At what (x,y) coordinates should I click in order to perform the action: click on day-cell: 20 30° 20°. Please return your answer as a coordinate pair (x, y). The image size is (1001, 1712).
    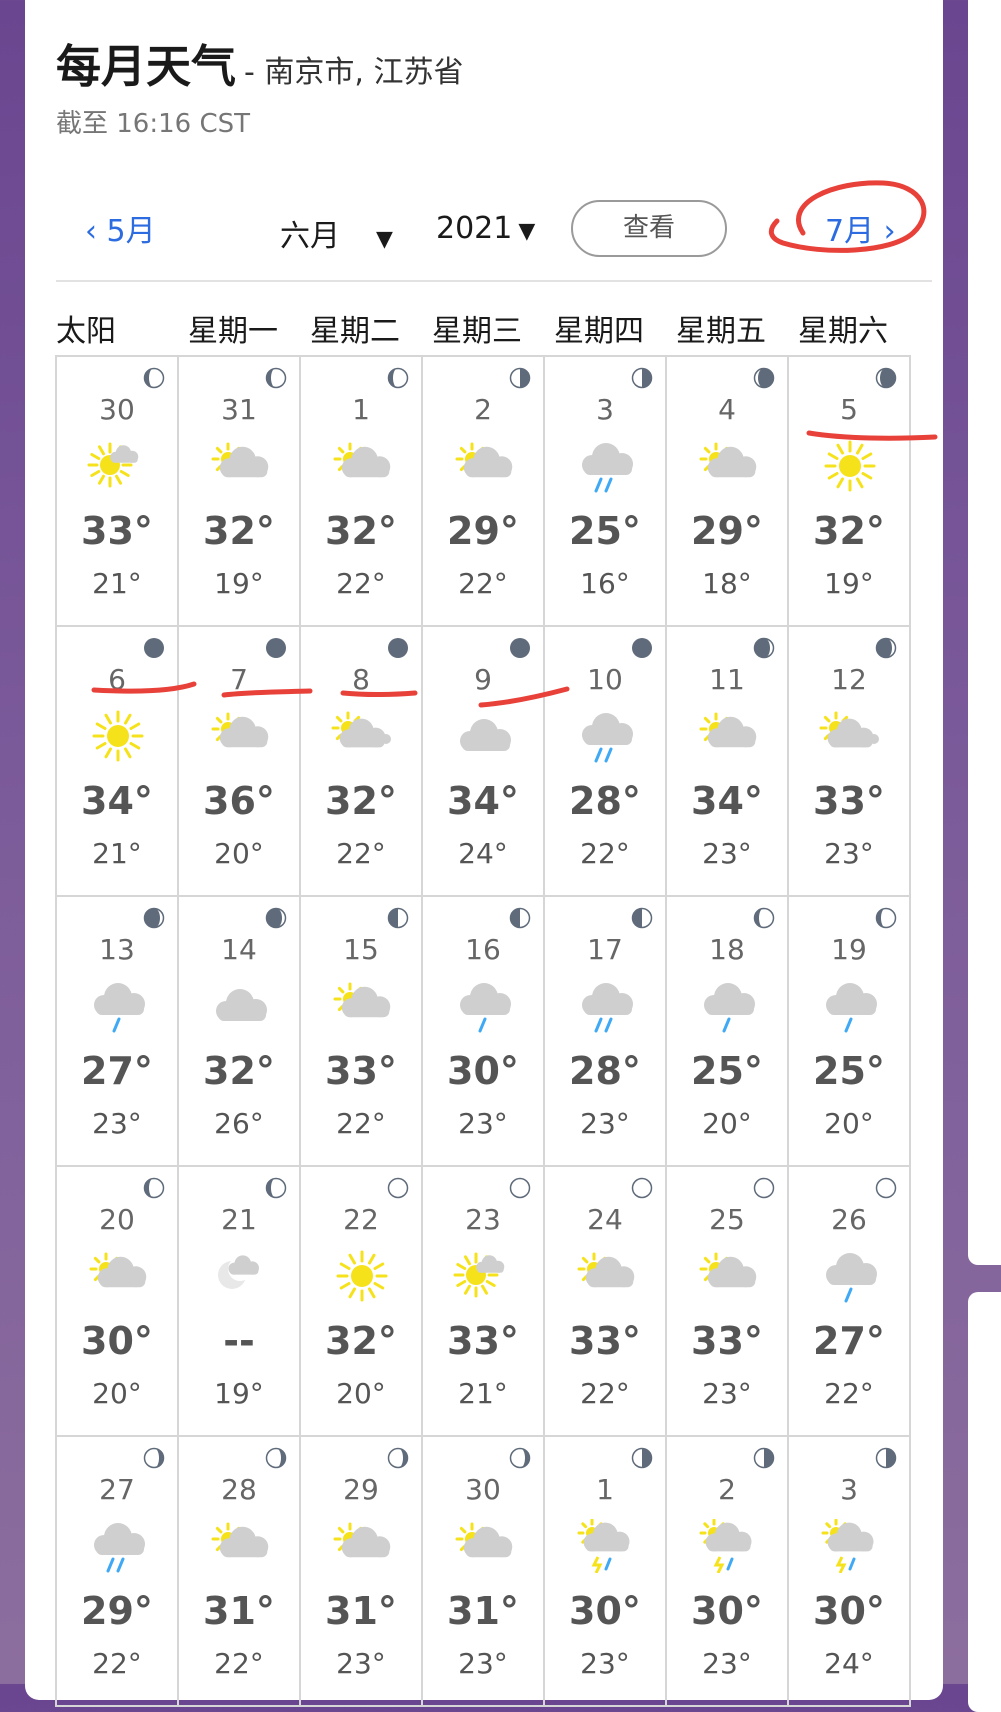
    Looking at the image, I should click on (118, 1302).